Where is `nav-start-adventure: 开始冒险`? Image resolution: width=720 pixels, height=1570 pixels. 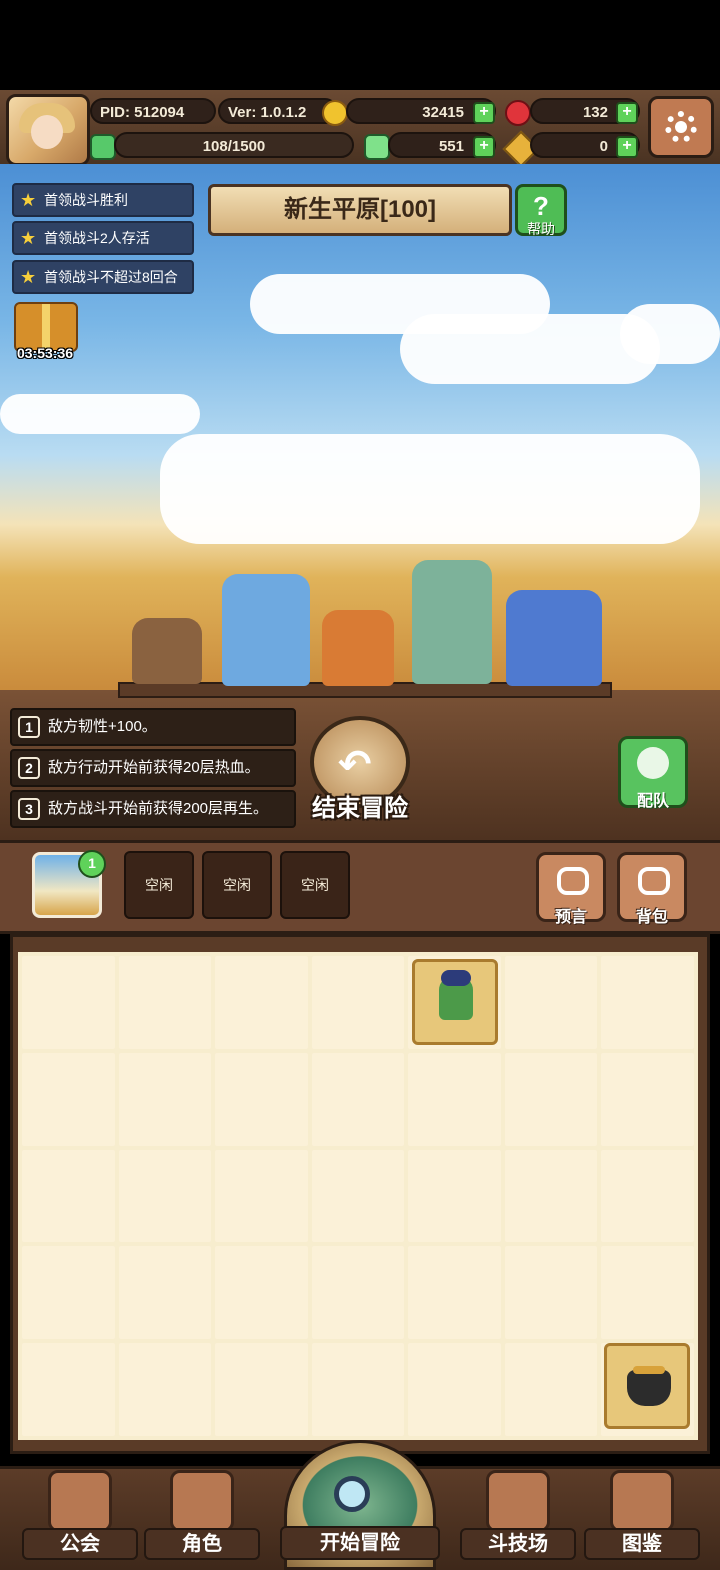 nav-start-adventure: 开始冒险 is located at coordinates (360, 1505).